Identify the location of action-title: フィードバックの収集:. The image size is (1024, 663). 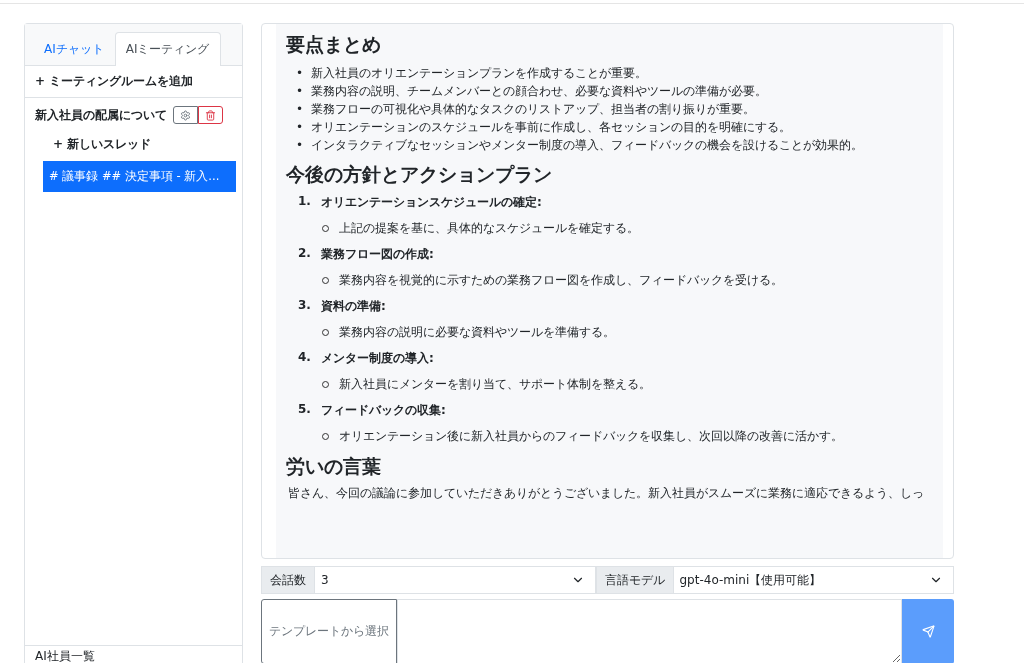
(383, 410).